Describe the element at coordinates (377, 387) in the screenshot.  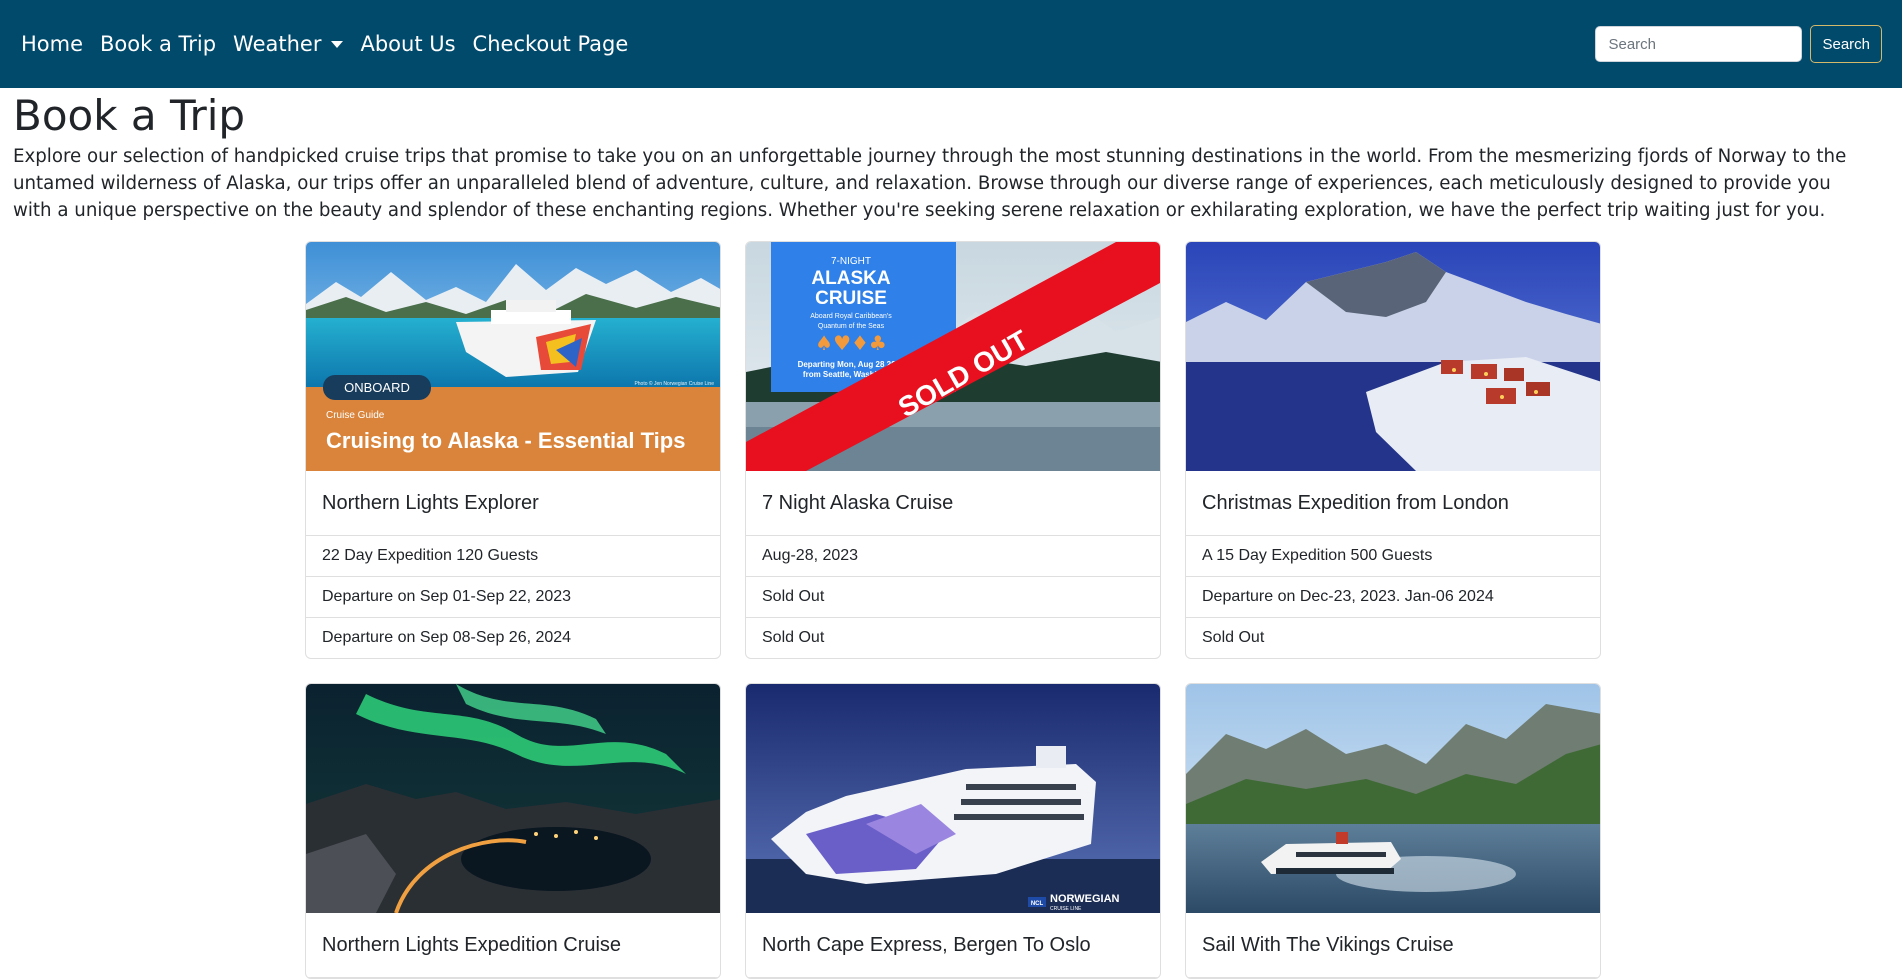
I see `onboard-badge-text: ONBOARD` at that location.